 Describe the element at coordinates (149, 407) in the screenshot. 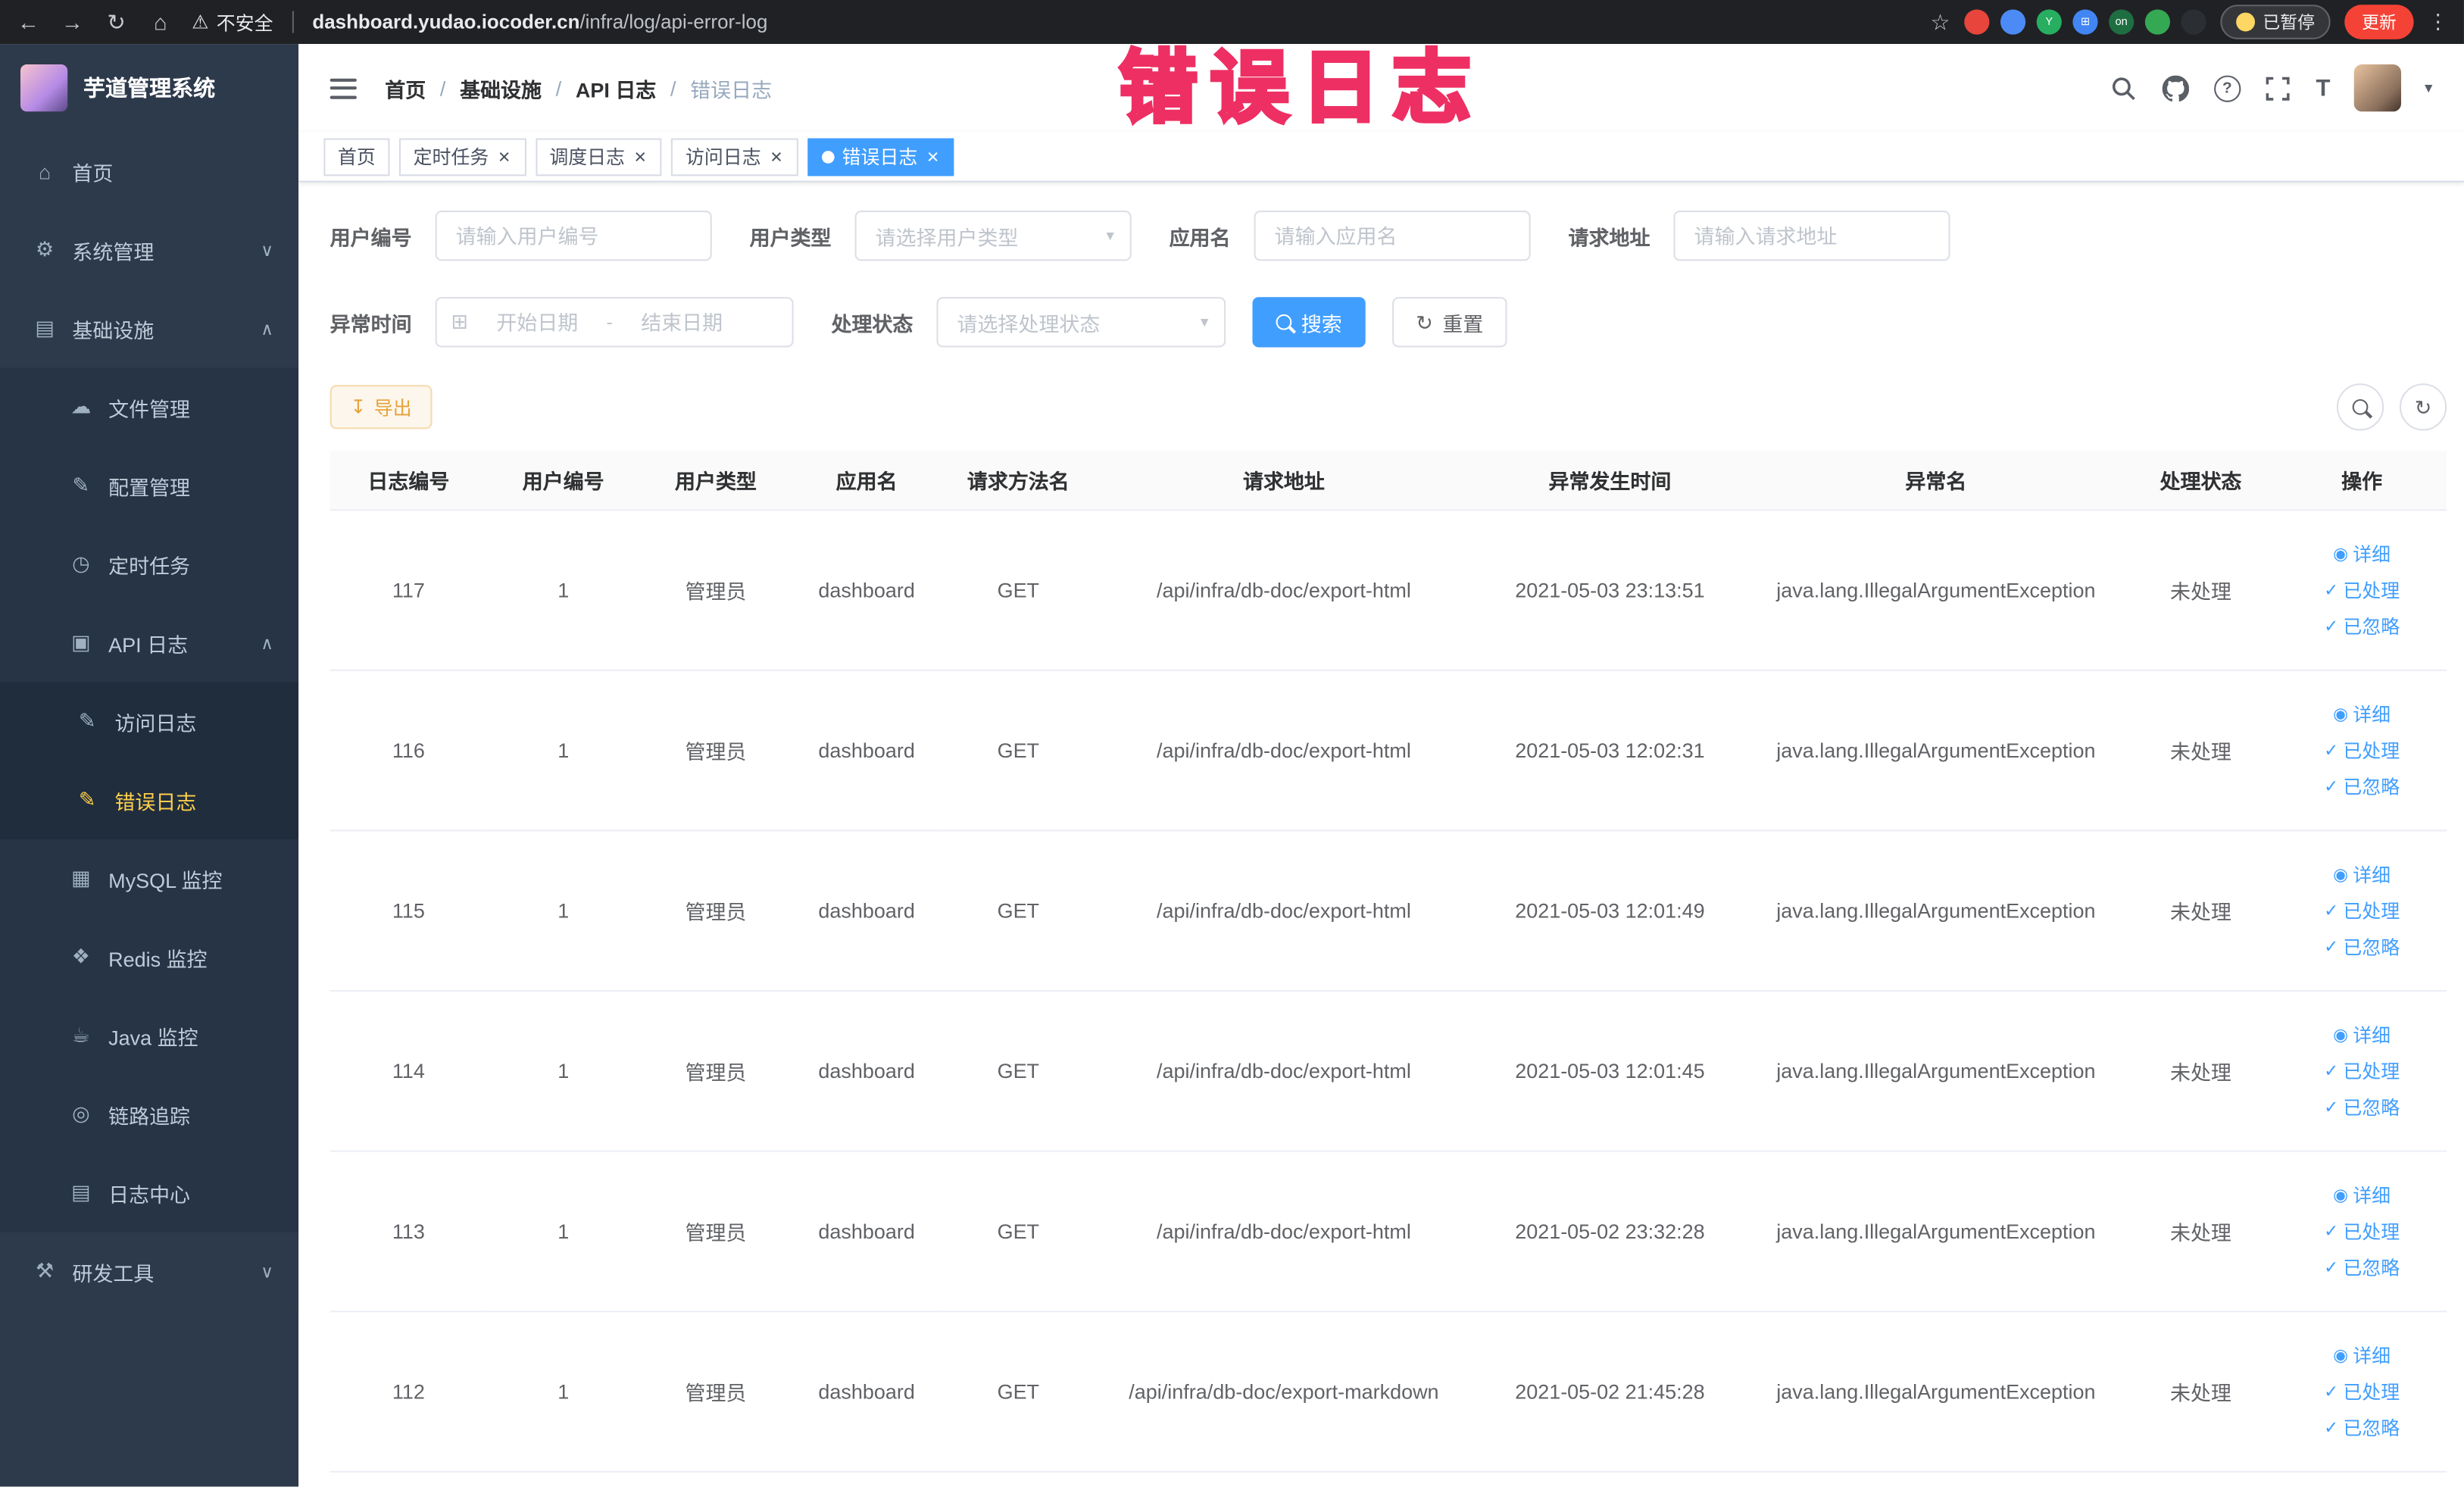

I see `sidebar-item: ☁ 文件管理` at that location.